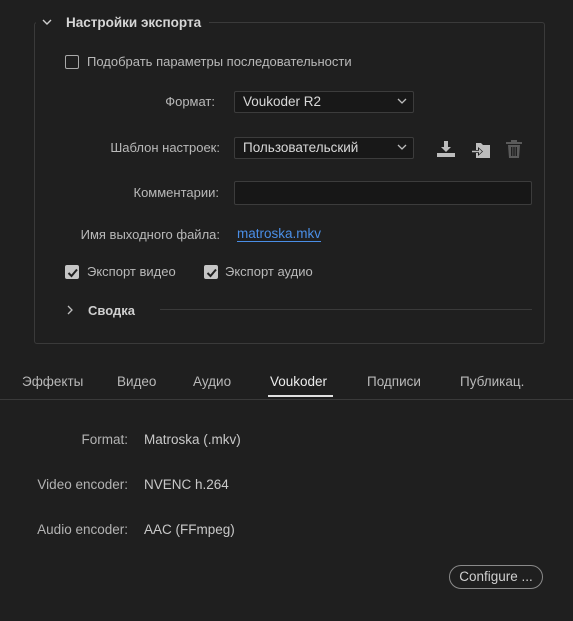 Image resolution: width=573 pixels, height=621 pixels. Describe the element at coordinates (211, 272) in the screenshot. I see `export-audio-checkbox` at that location.